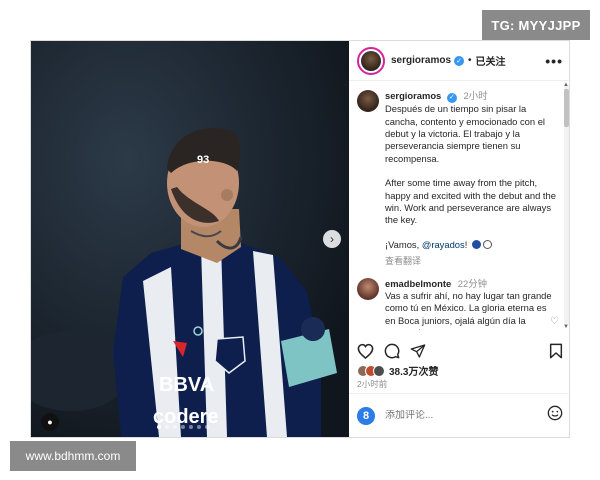 The height and width of the screenshot is (480, 600). I want to click on likes-count: 38.3万次赞, so click(413, 370).